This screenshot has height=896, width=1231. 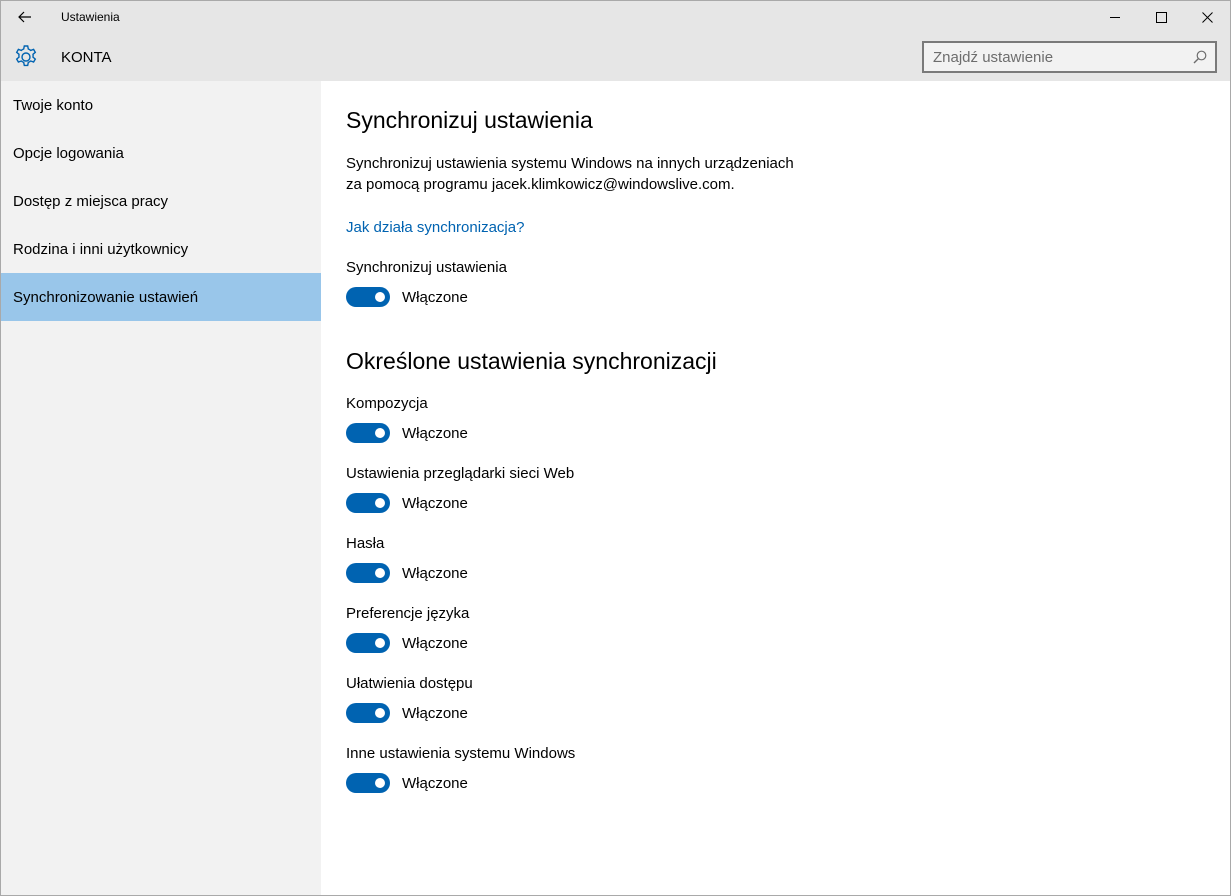 I want to click on gear-icon, so click(x=26, y=56).